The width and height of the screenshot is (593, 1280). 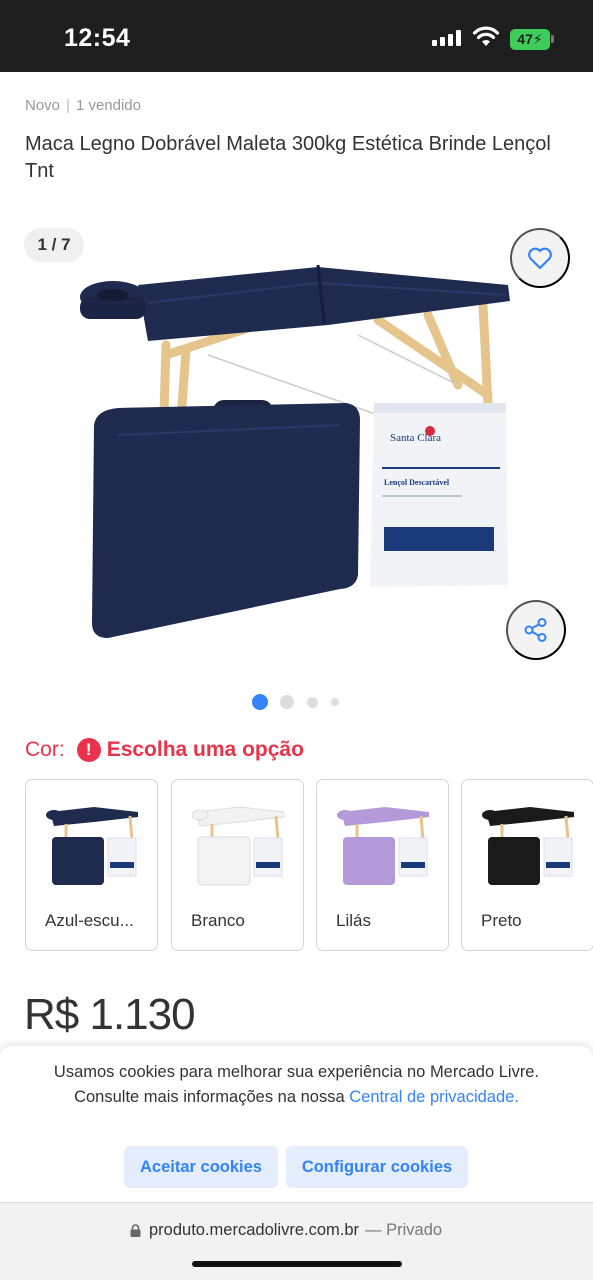 I want to click on battery-cap, so click(x=552, y=39).